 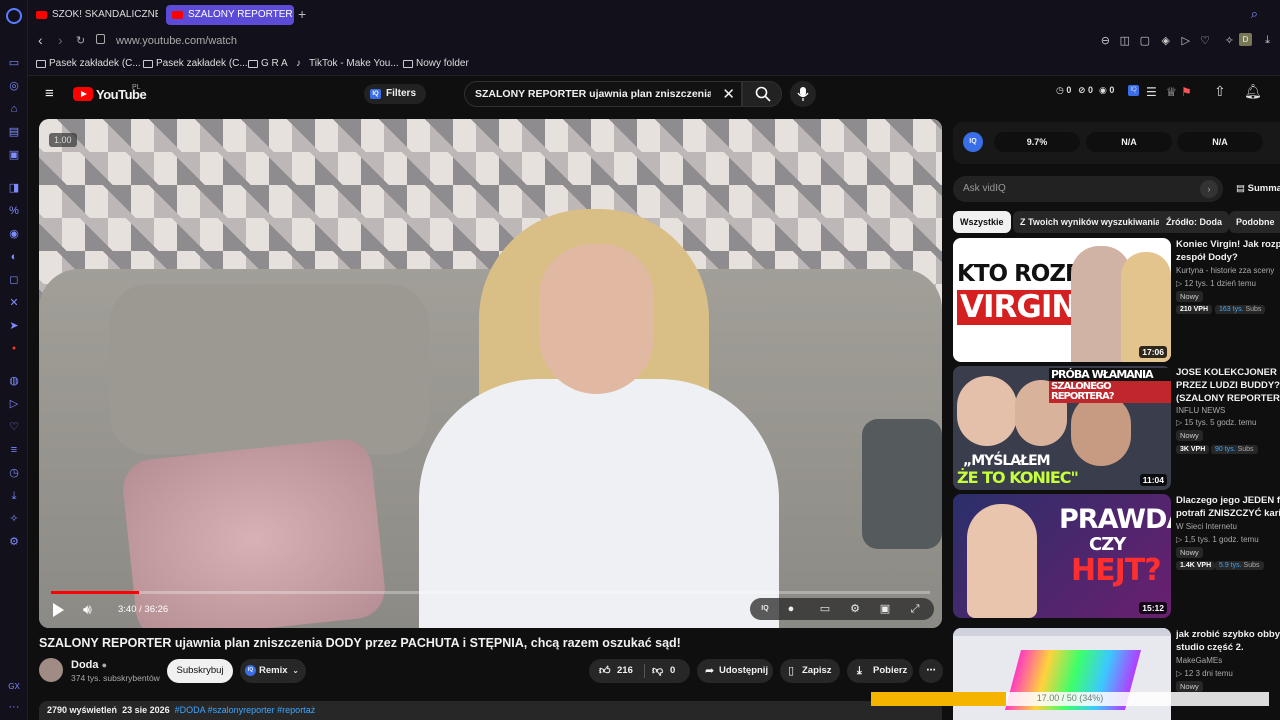 What do you see at coordinates (245, 710) in the screenshot?
I see `hashtags: #DODA #szalonyreporter #reportaż` at bounding box center [245, 710].